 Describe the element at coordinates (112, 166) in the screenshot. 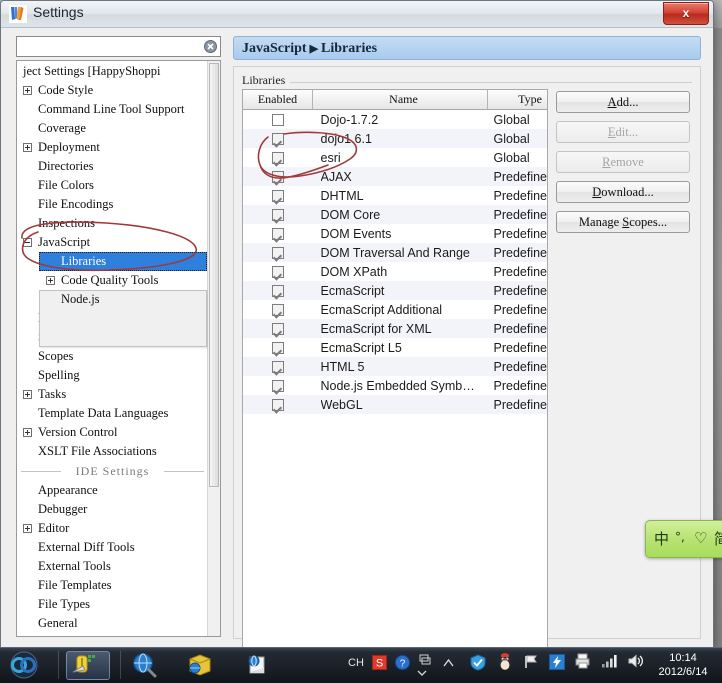

I see `tree-item-directories: Directories` at that location.